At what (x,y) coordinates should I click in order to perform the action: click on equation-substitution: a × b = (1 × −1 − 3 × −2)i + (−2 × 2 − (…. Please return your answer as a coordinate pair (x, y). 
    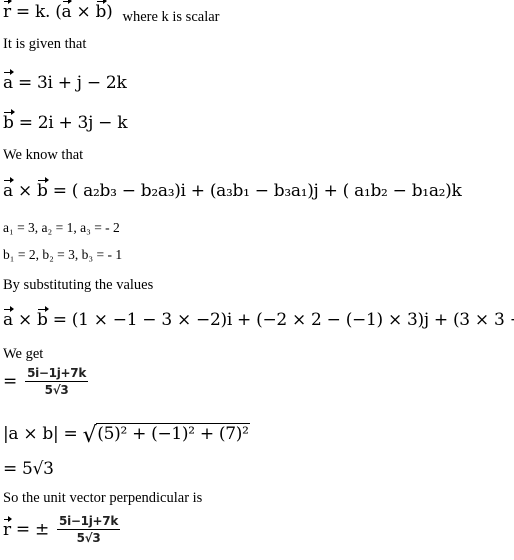
    Looking at the image, I should click on (258, 318).